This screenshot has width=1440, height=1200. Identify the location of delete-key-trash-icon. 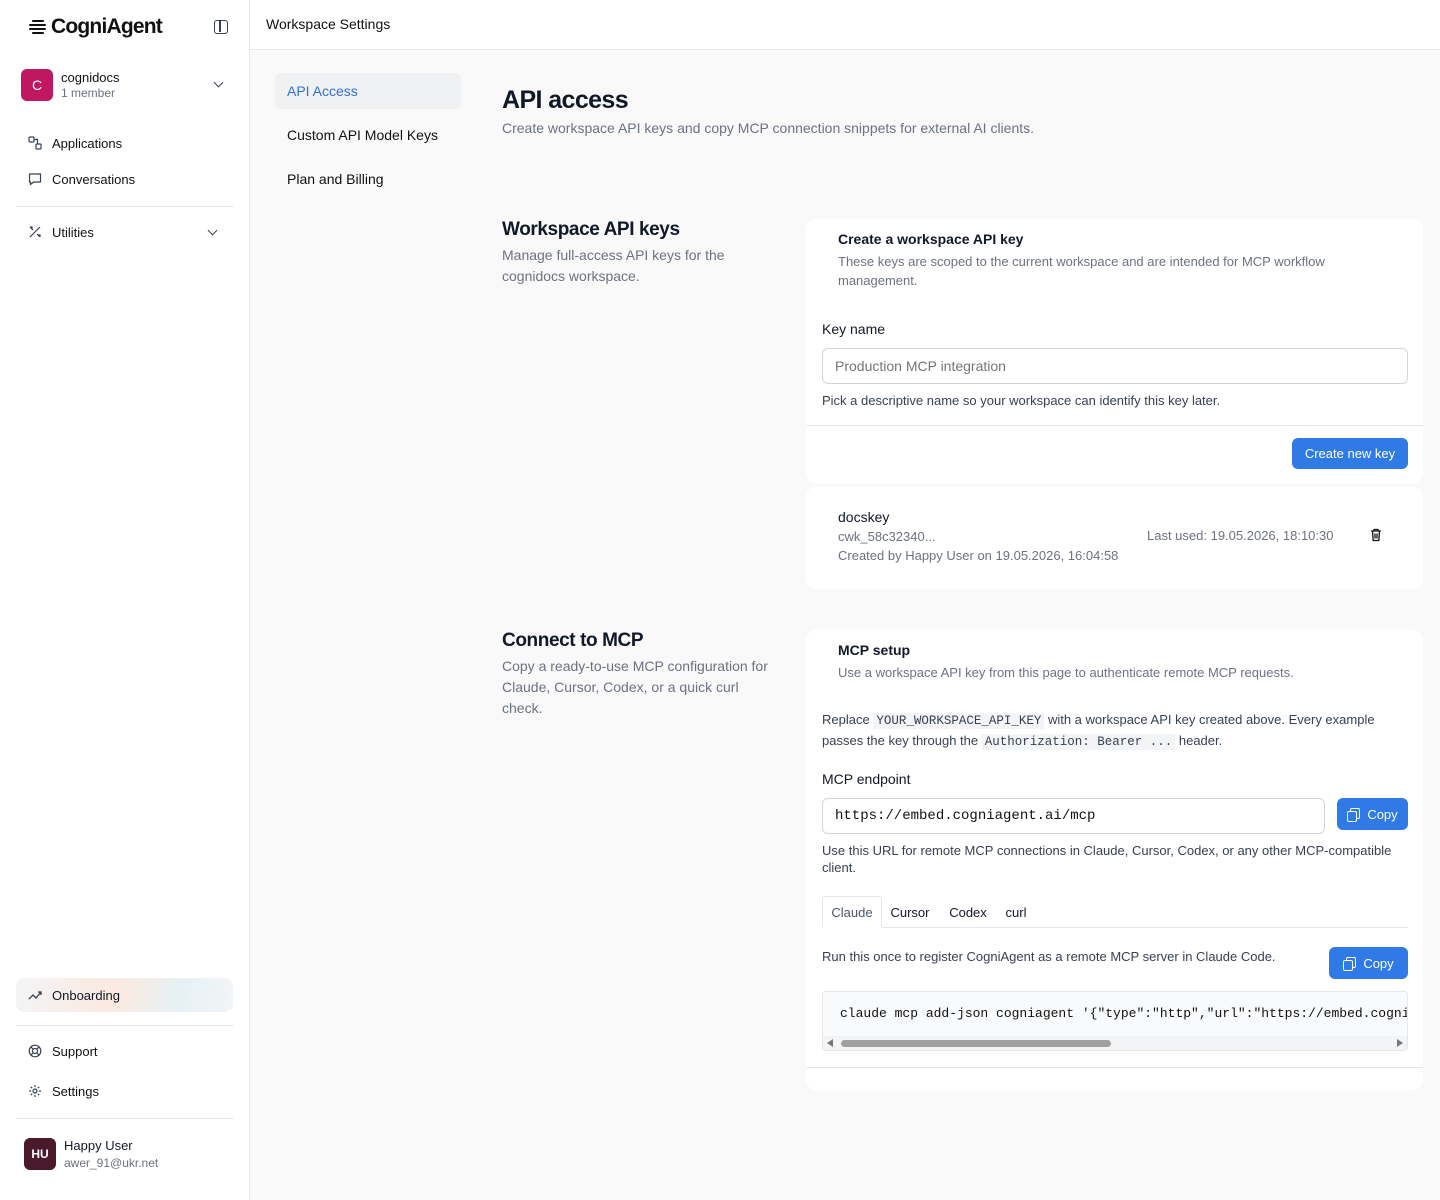
(1376, 535).